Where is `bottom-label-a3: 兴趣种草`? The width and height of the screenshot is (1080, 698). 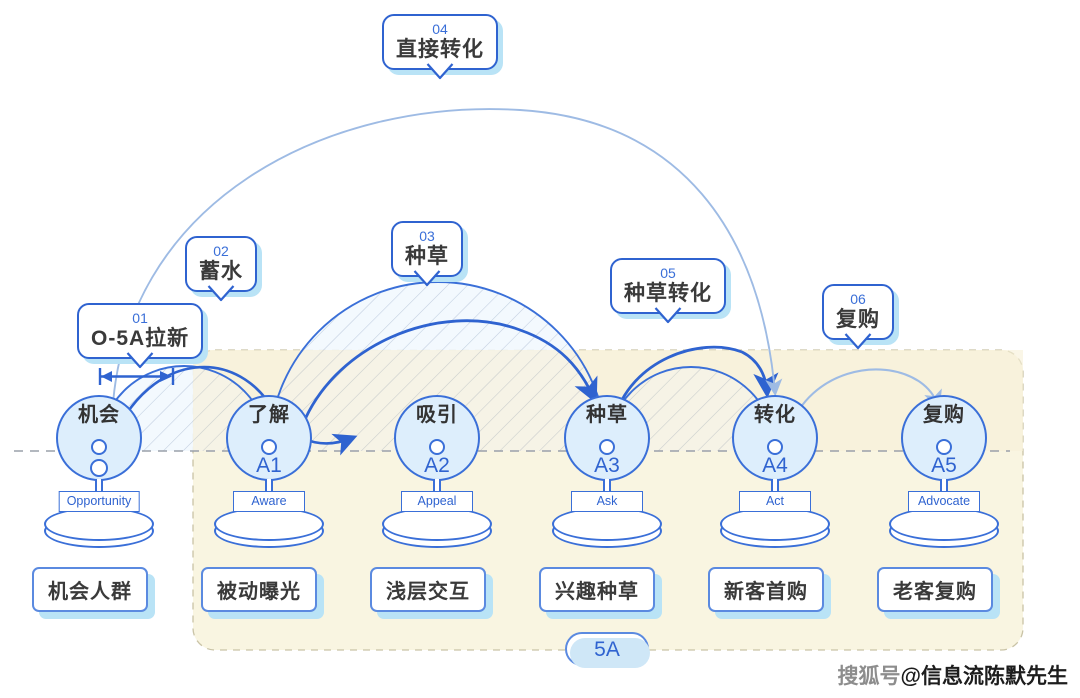
bottom-label-a3: 兴趣种草 is located at coordinates (600, 593).